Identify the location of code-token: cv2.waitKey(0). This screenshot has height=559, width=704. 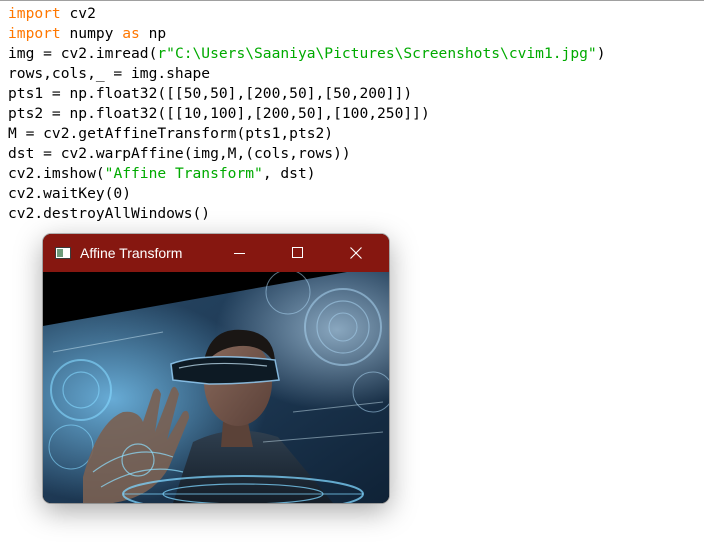
(70, 193).